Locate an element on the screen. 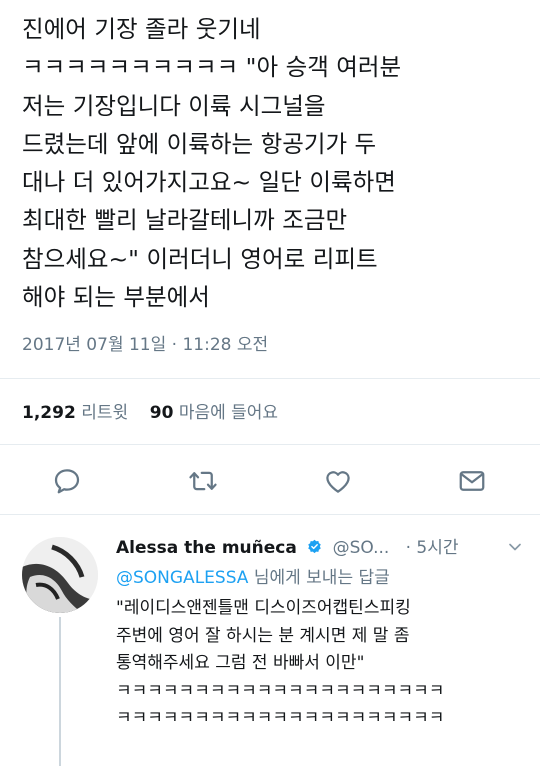 Image resolution: width=540 pixels, height=766 pixels. like-label: 마음에 들어요 is located at coordinates (228, 413).